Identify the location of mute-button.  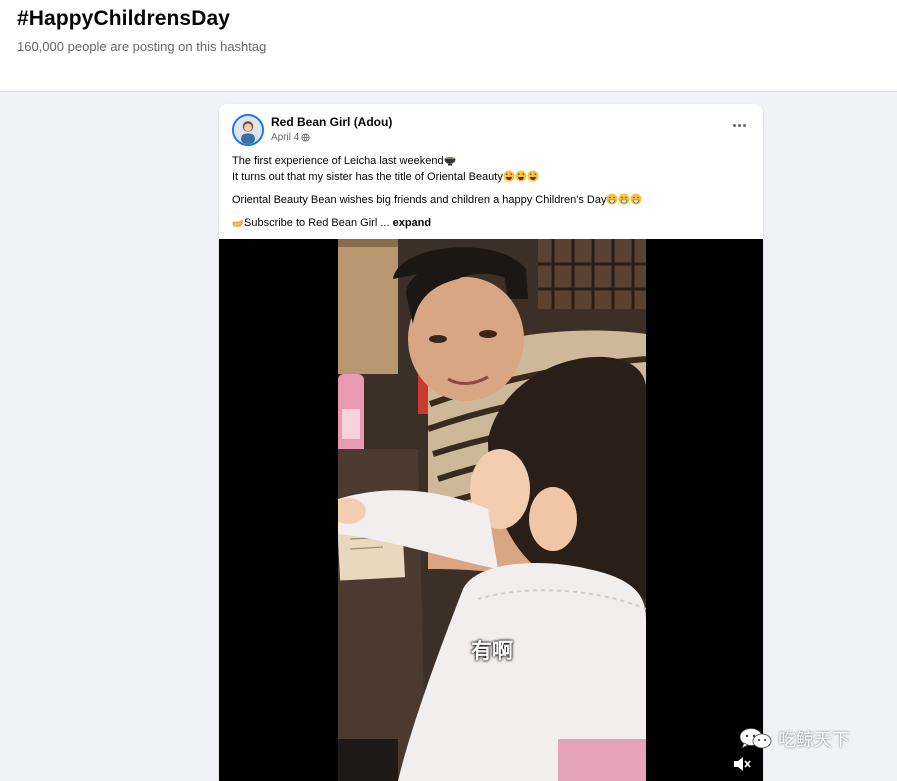
(742, 764).